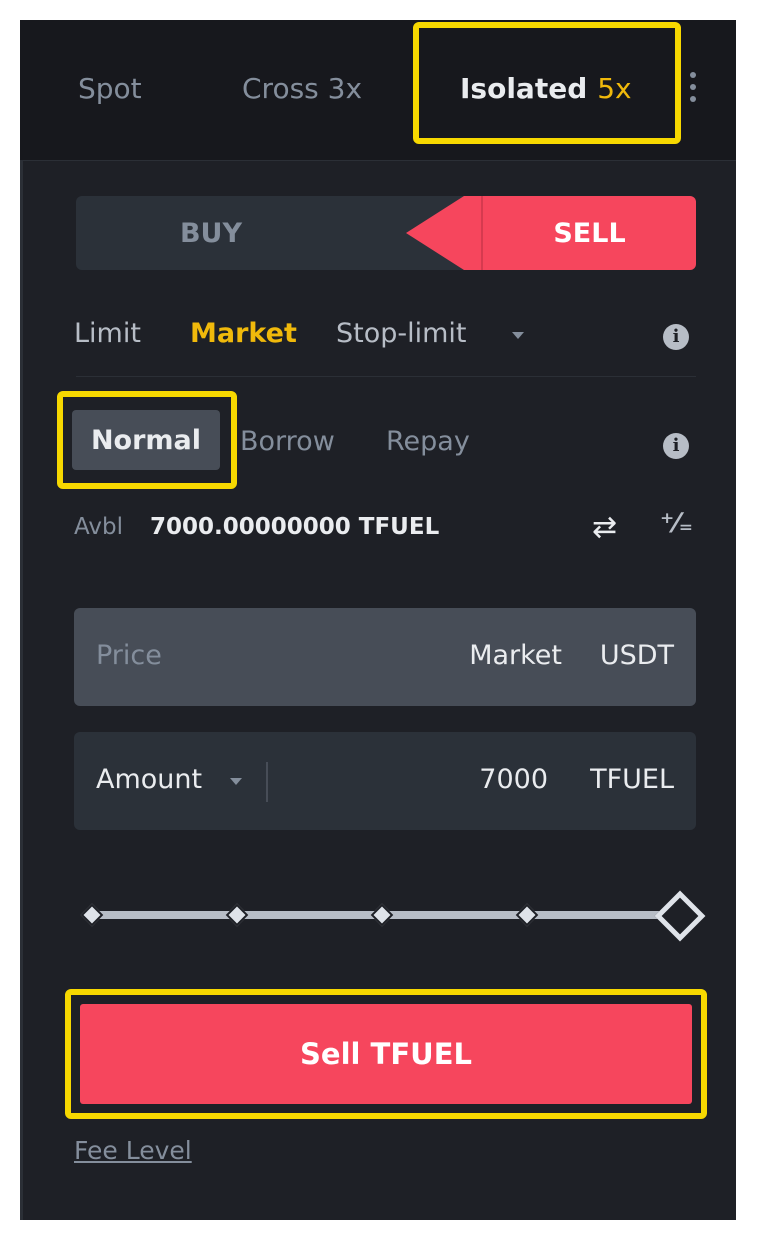  What do you see at coordinates (676, 523) in the screenshot?
I see `percent-icon: ⁺⁄₌` at bounding box center [676, 523].